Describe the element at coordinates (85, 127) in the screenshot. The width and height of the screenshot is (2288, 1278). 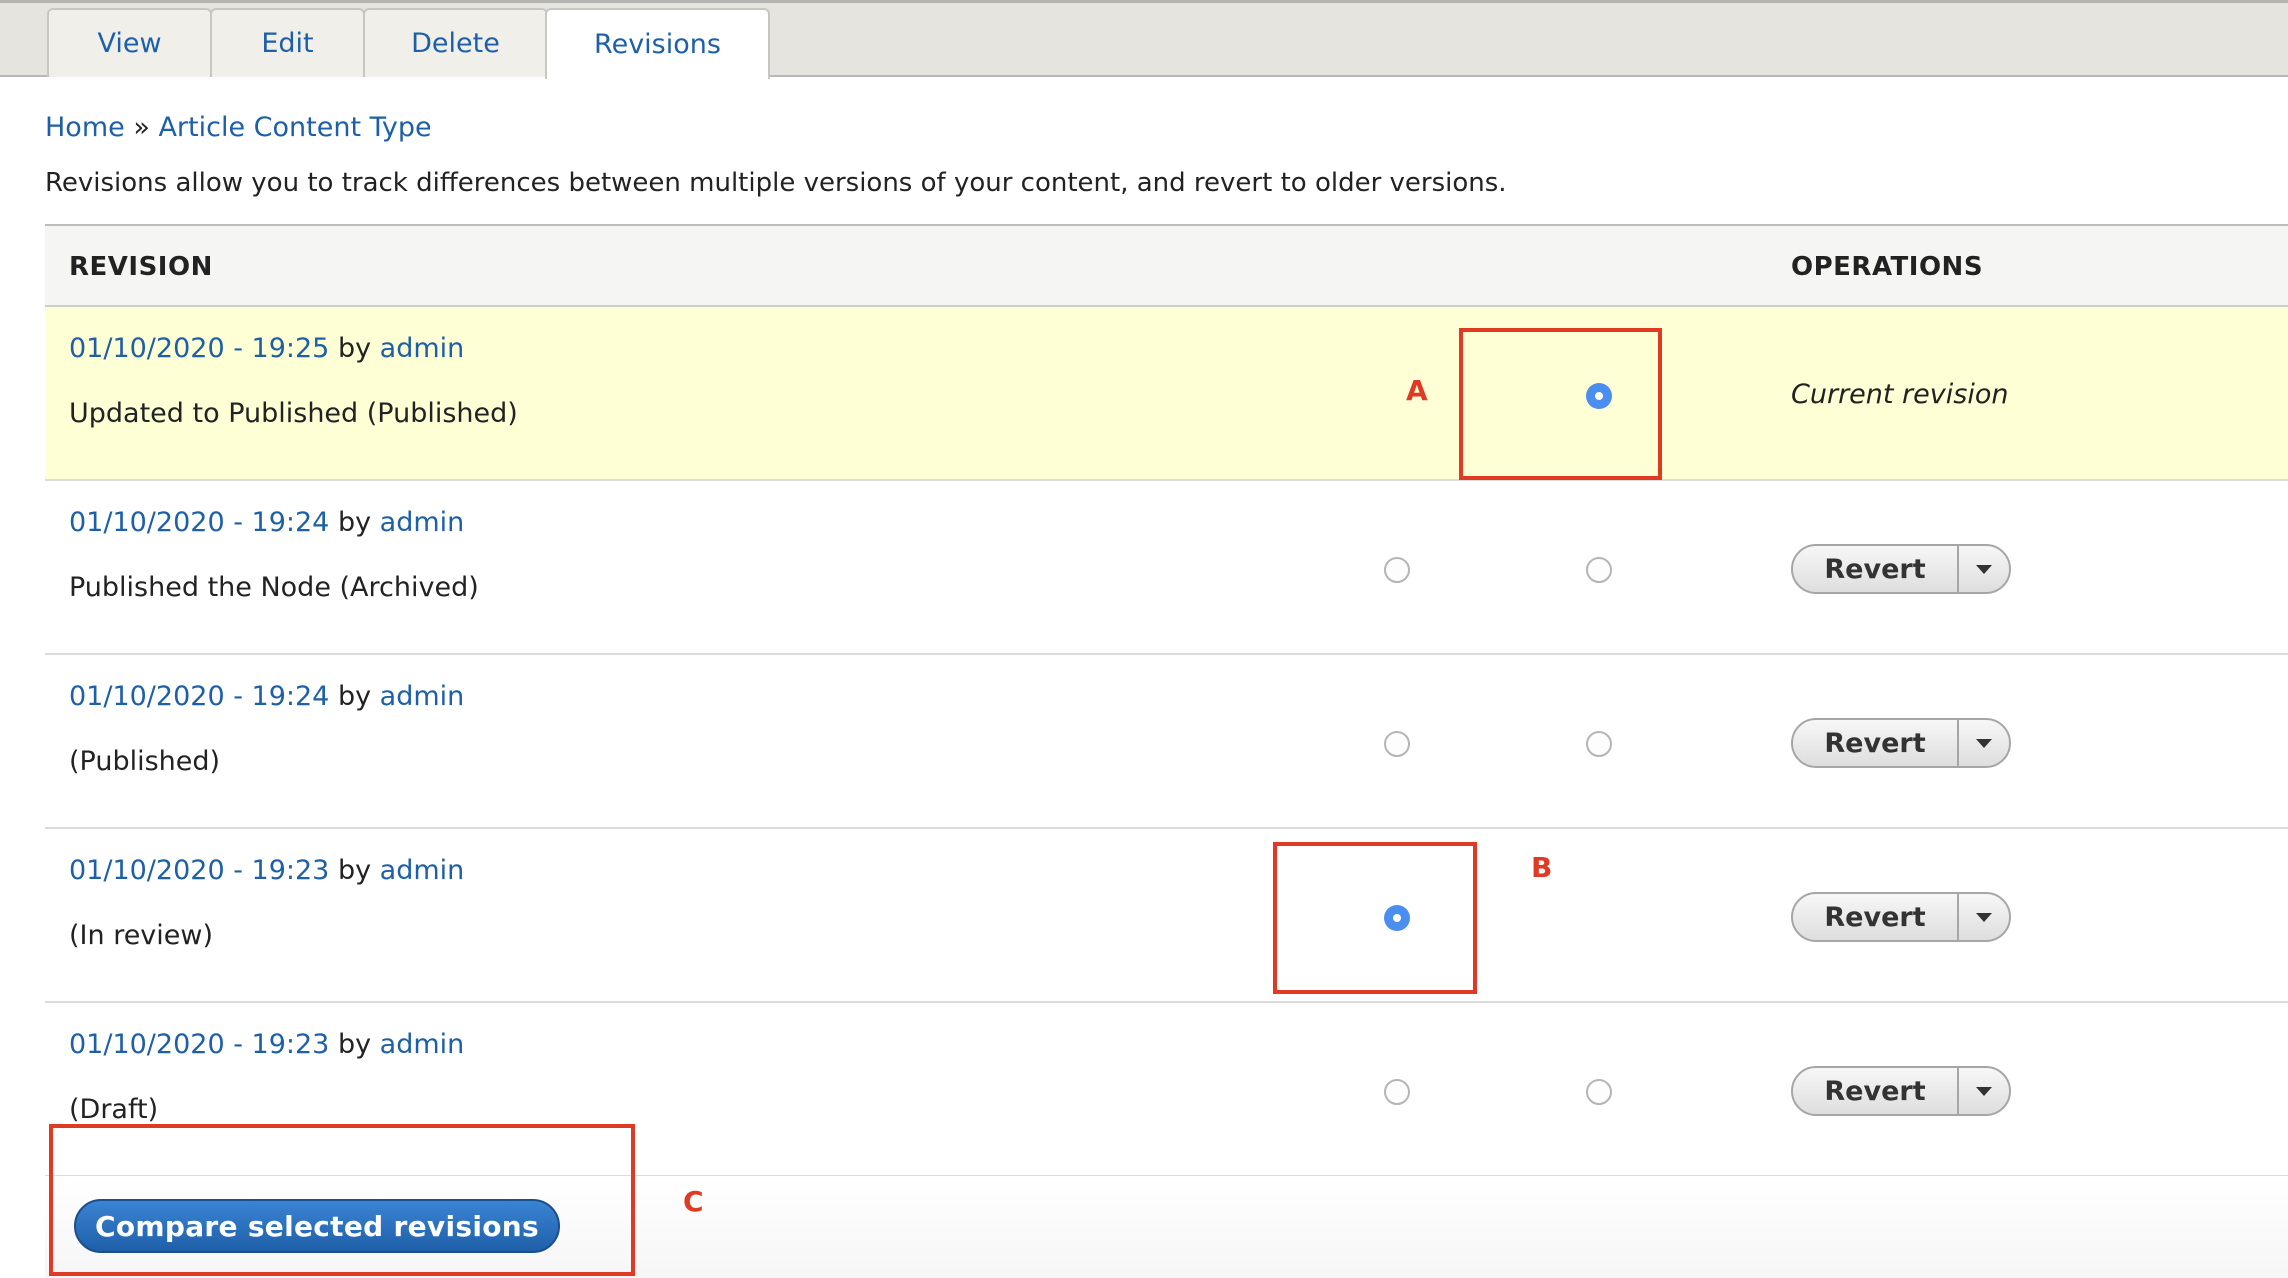
I see `breadcrumb-home-link: Home` at that location.